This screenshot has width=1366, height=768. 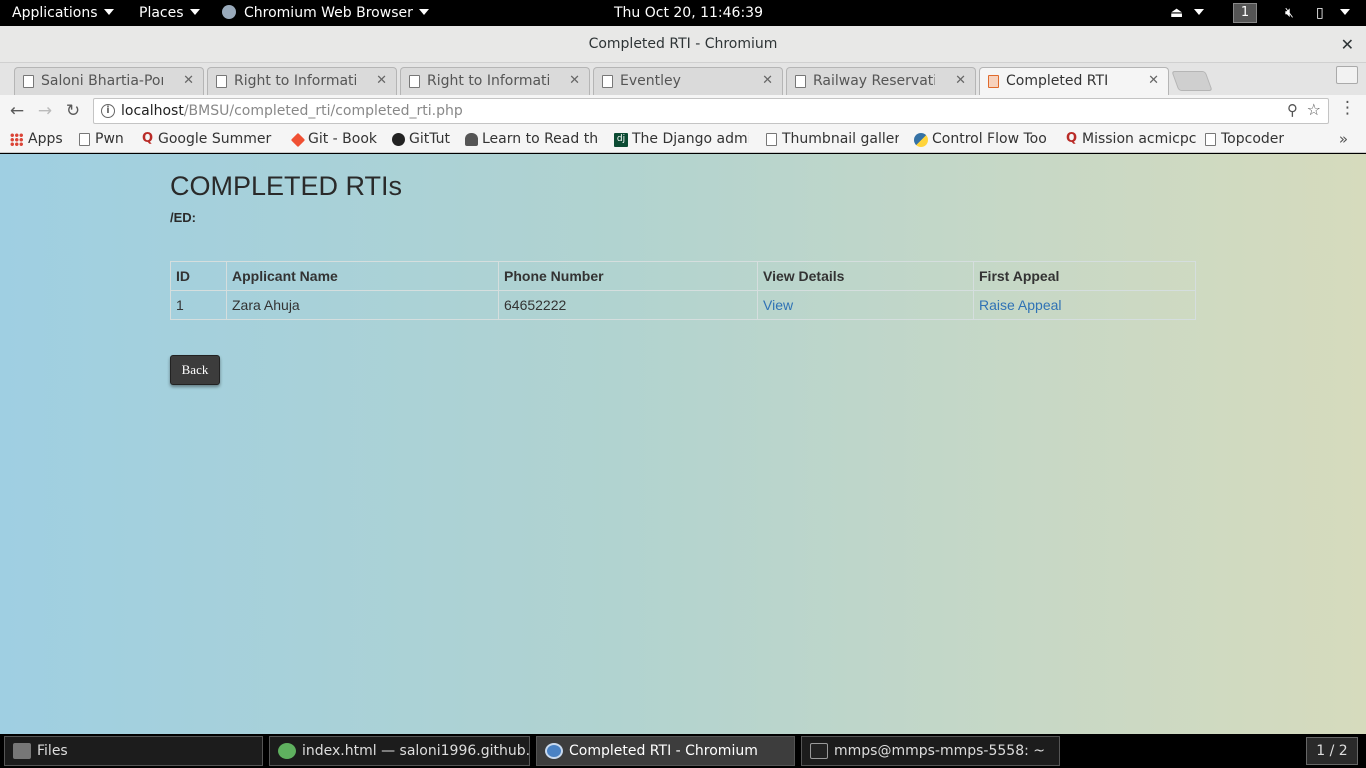 I want to click on tab-saloni-portfolio: Saloni Bhartia-Portf✕, so click(x=109, y=81).